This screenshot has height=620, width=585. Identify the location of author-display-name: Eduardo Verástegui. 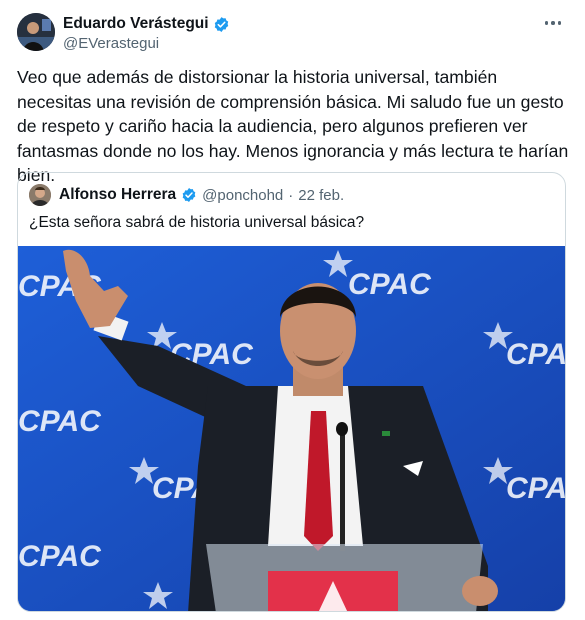
(136, 24).